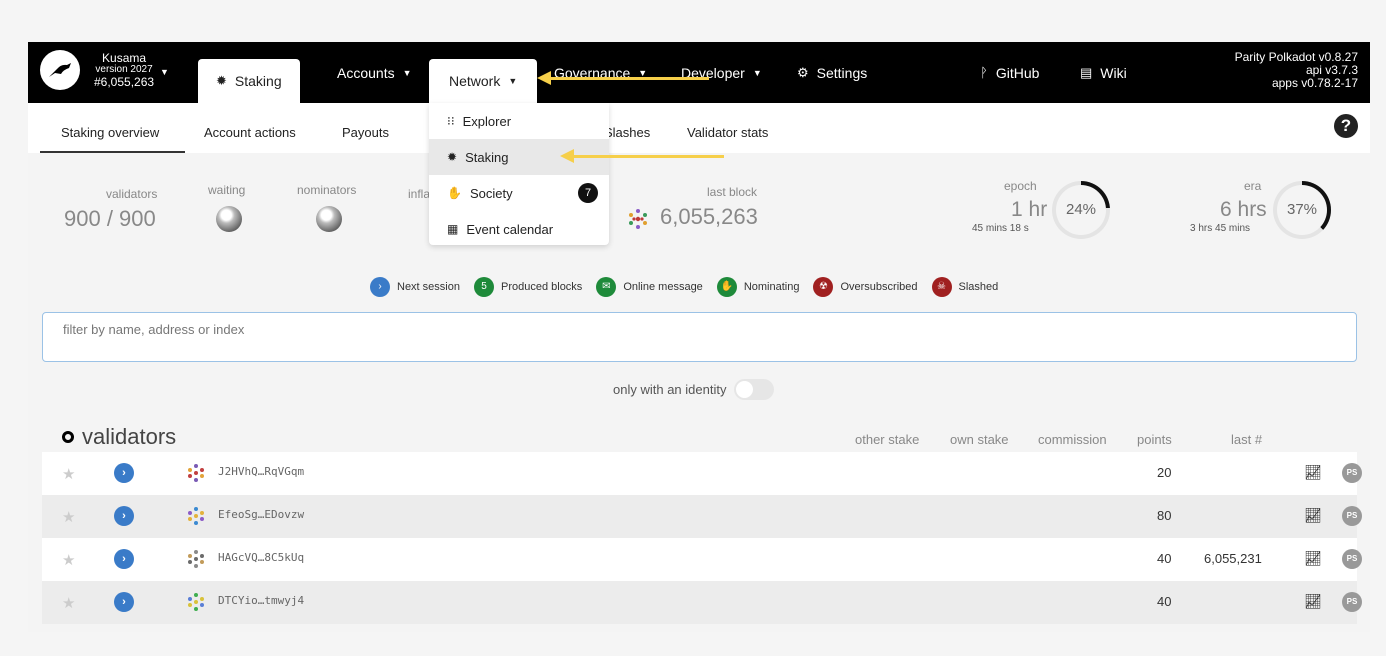 This screenshot has height=656, width=1386. Describe the element at coordinates (483, 81) in the screenshot. I see `tab-network: Network ▼` at that location.